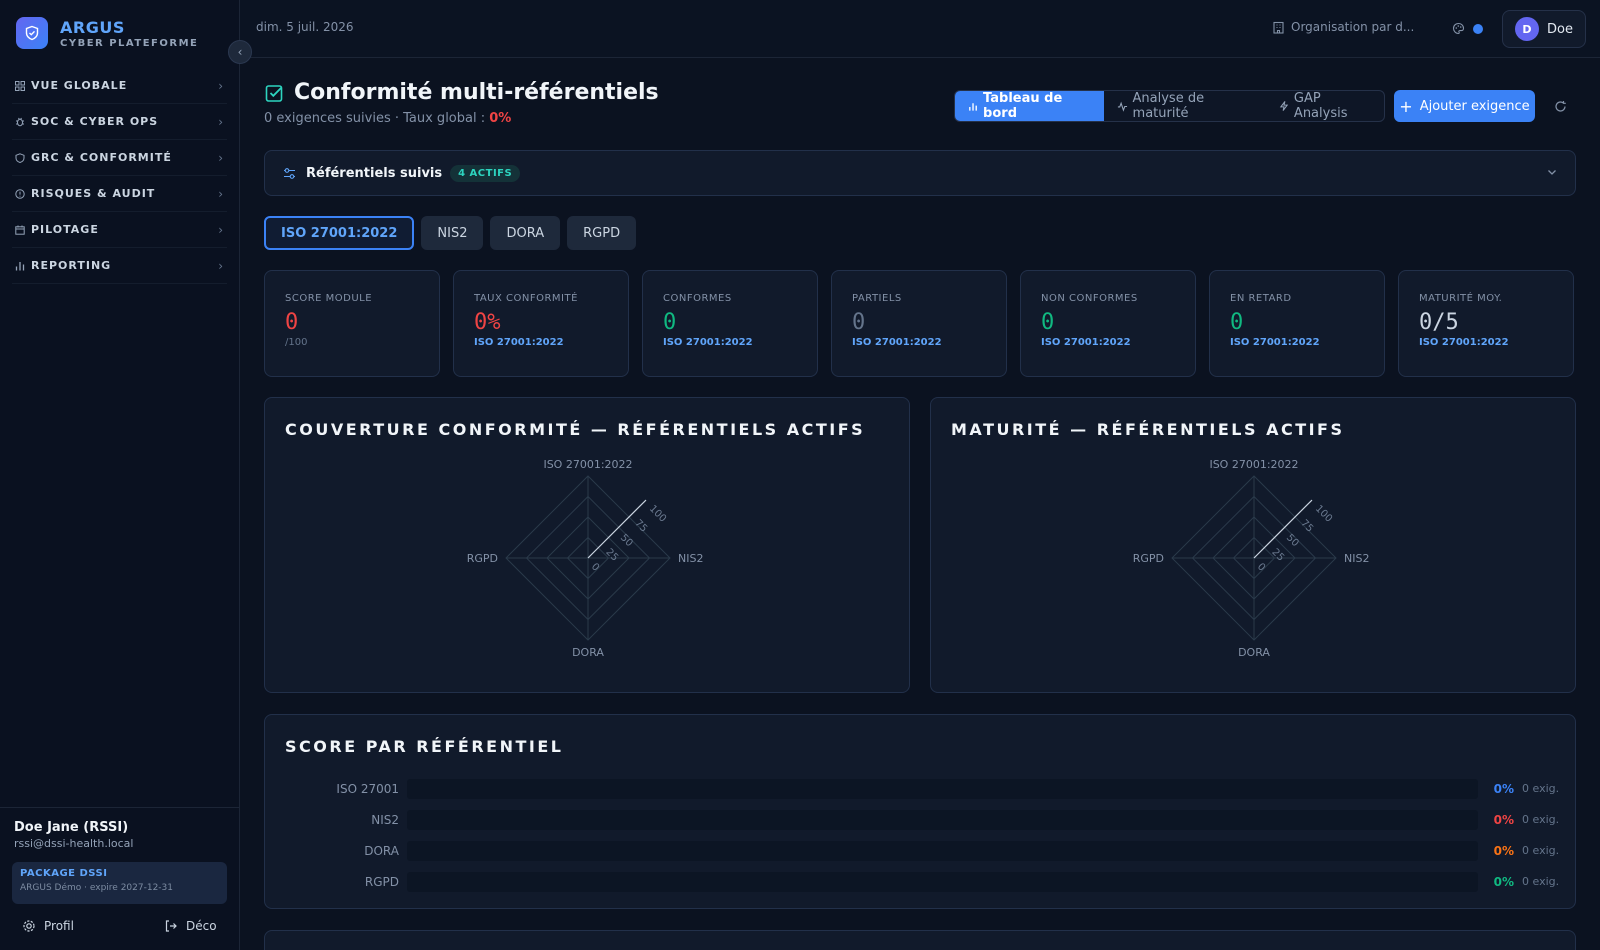  I want to click on kpi-label: EN RETARD, so click(1261, 298).